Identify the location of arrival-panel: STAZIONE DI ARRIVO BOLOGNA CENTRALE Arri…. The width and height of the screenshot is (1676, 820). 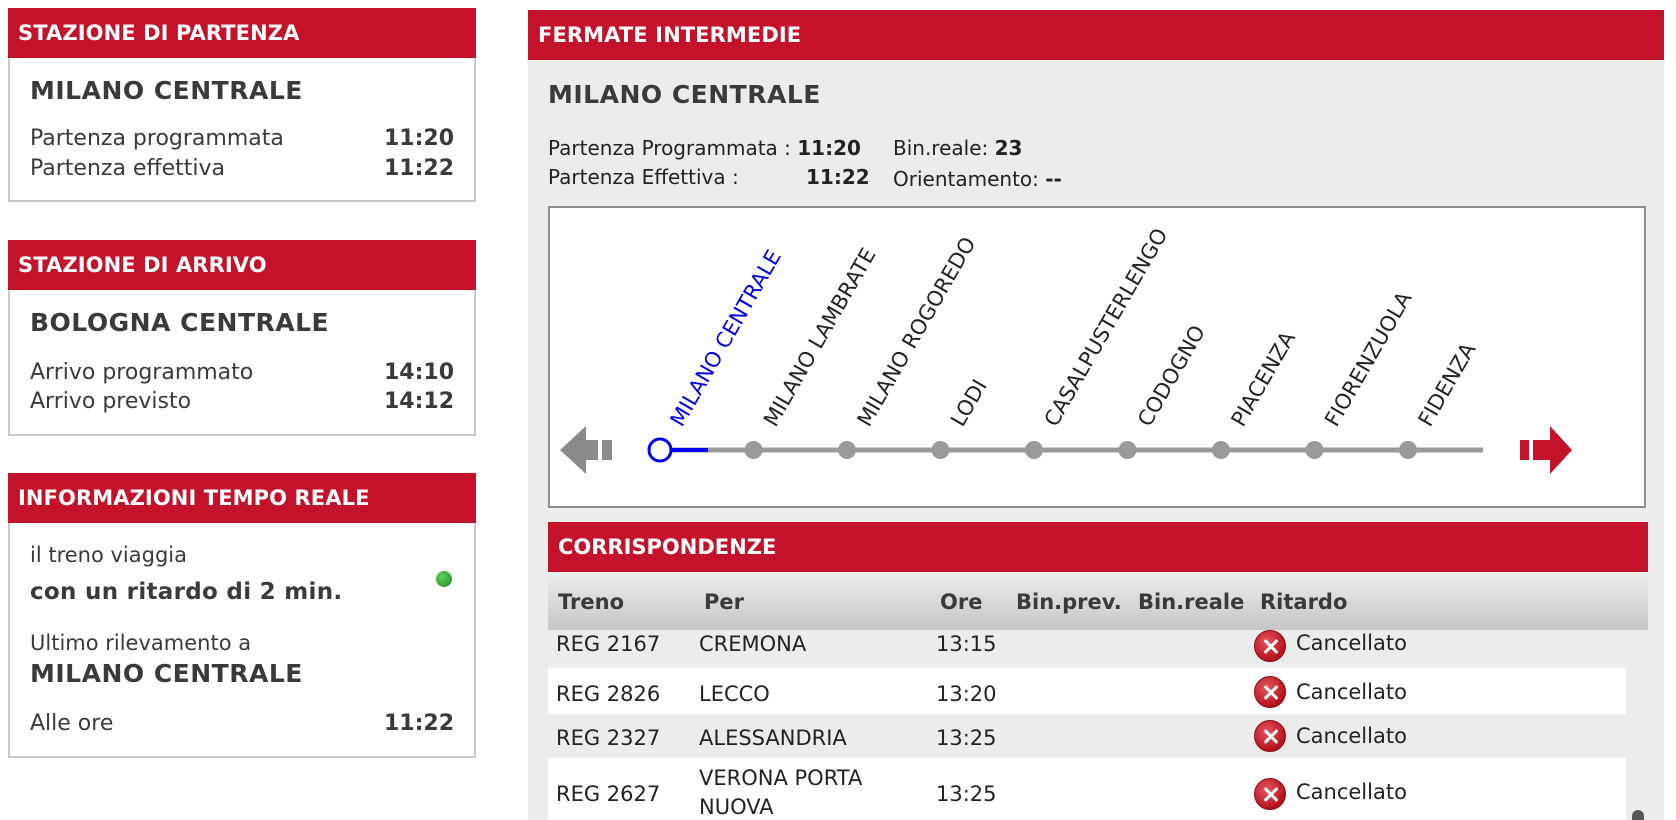
(242, 338).